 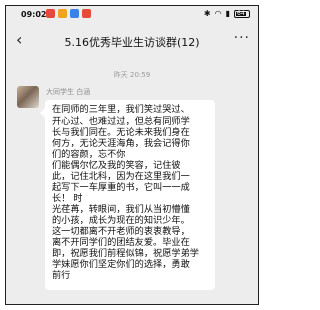 I want to click on sender-name: 大同学生 白涵, so click(x=68, y=92).